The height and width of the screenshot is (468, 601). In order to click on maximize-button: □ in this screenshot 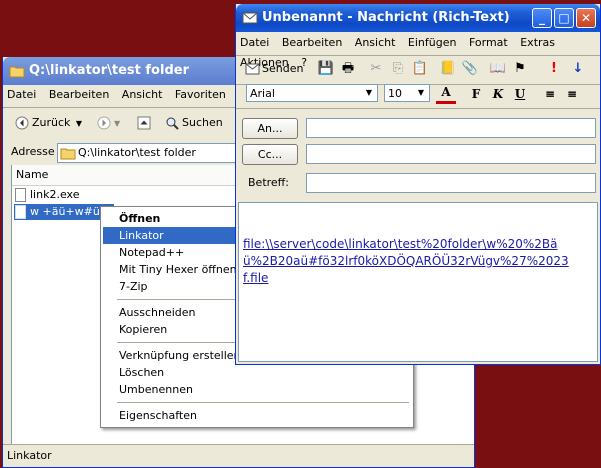, I will do `click(564, 18)`.